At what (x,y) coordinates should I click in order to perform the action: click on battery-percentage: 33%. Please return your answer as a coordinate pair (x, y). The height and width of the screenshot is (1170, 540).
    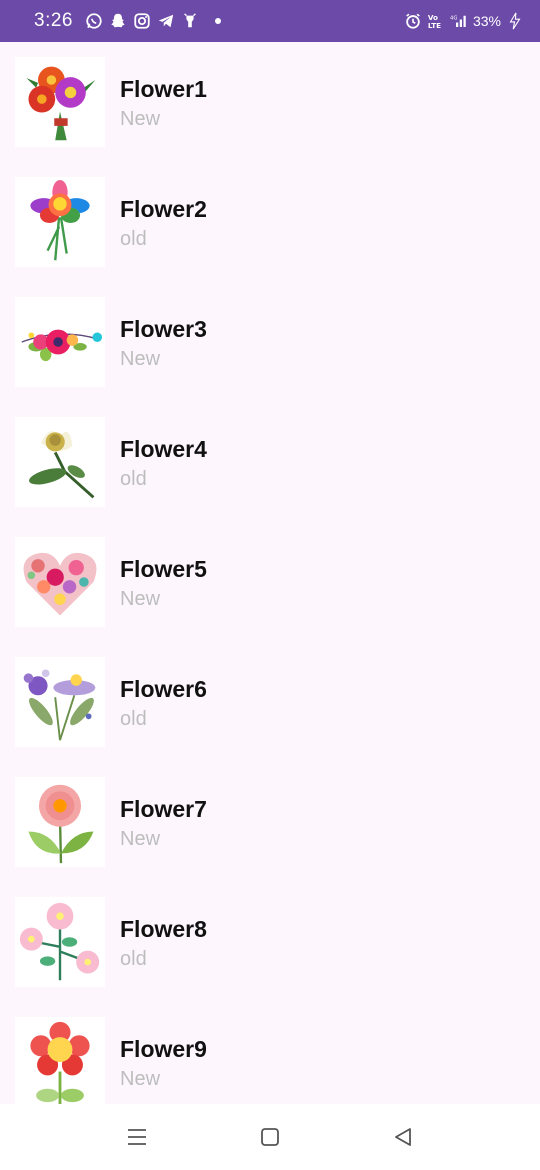
    Looking at the image, I should click on (486, 21).